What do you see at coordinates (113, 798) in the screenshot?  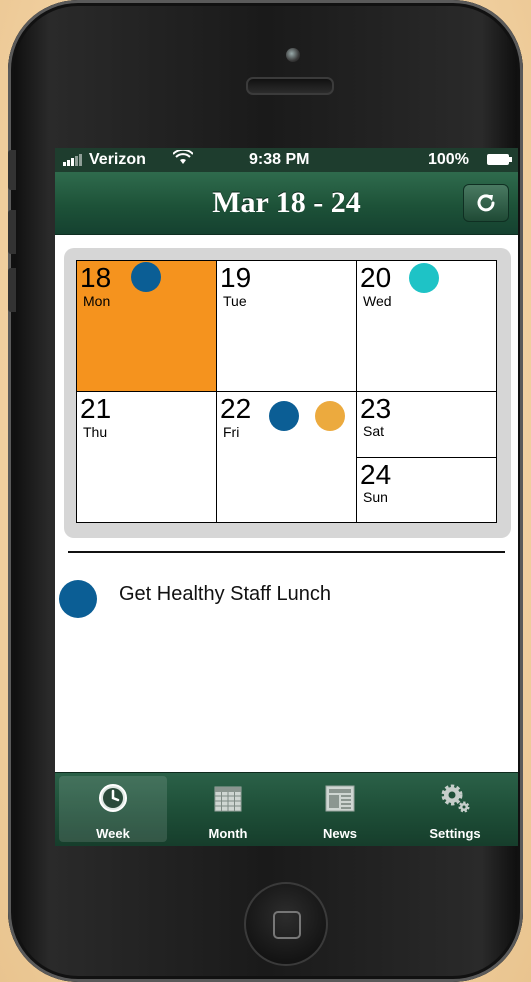 I see `clock-icon` at bounding box center [113, 798].